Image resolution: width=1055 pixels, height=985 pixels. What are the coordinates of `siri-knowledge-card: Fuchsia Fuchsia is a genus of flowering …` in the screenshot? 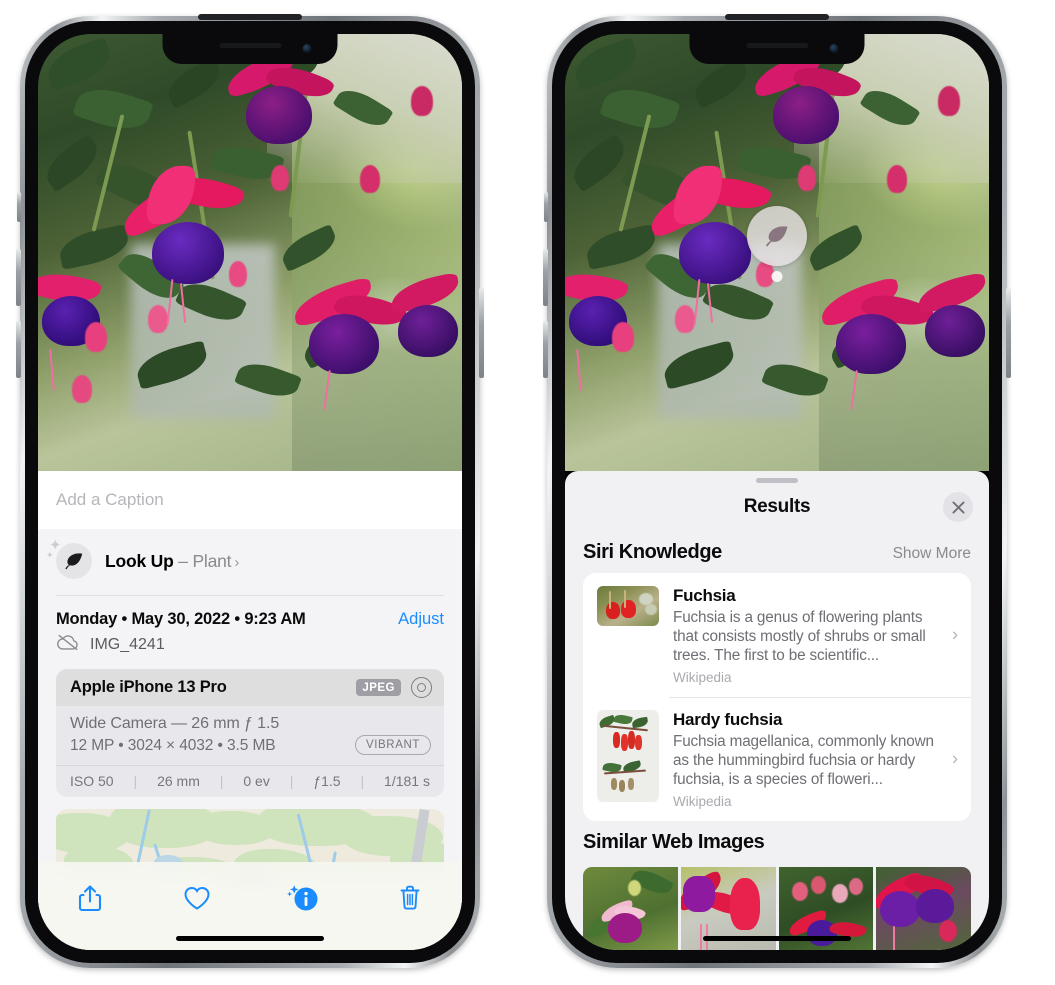 It's located at (777, 697).